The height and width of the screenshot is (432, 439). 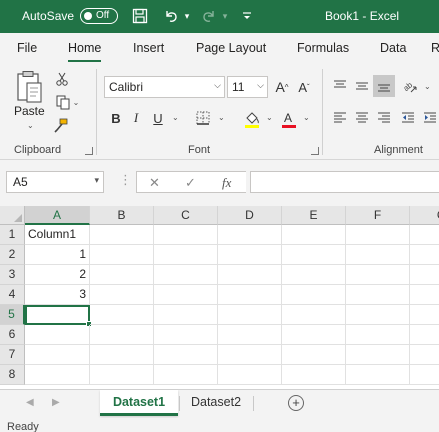 What do you see at coordinates (340, 86) in the screenshot?
I see `top-align-button` at bounding box center [340, 86].